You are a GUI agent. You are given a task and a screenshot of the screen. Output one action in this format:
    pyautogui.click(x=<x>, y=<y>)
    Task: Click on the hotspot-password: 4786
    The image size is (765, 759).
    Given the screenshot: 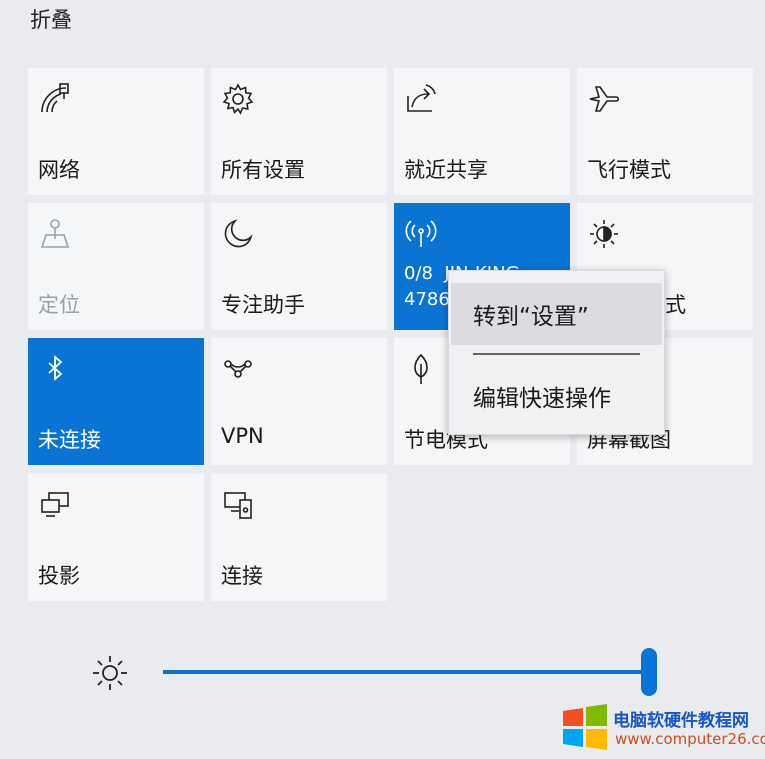 What is the action you would take?
    pyautogui.click(x=427, y=299)
    